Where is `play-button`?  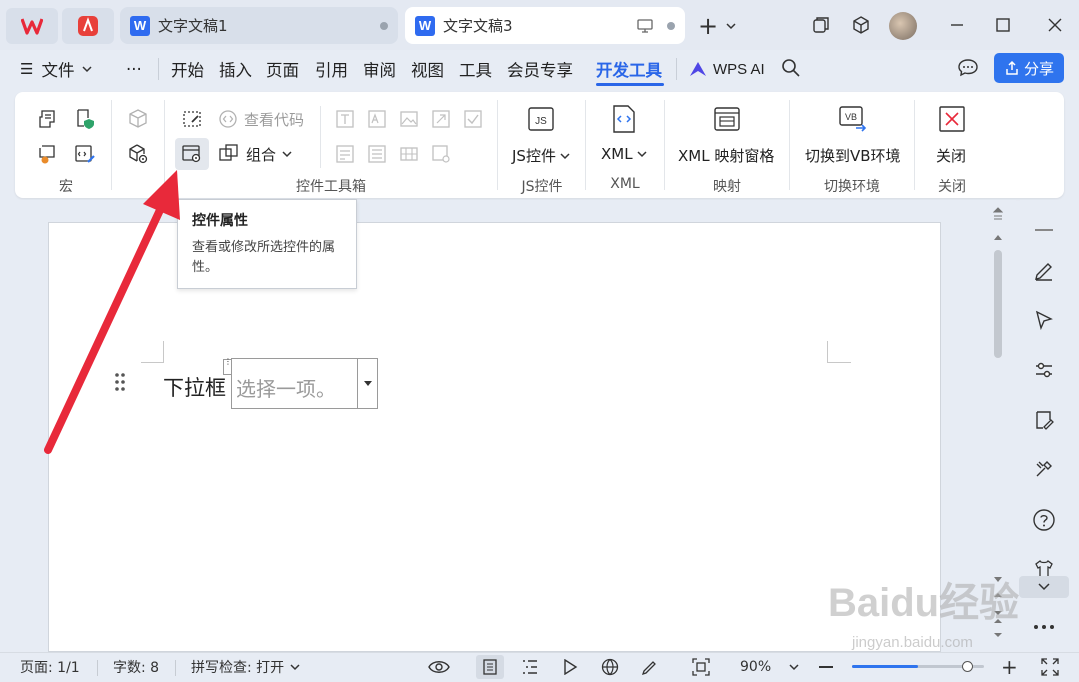 play-button is located at coordinates (570, 667).